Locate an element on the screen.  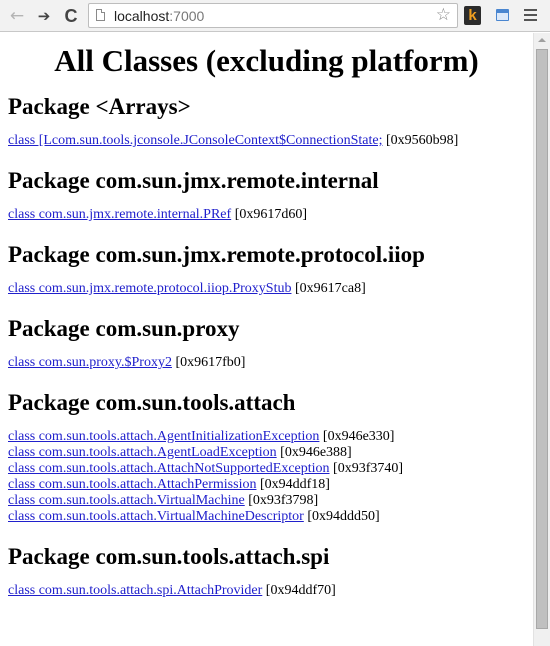
class-address: [0x94ddd50] is located at coordinates (343, 516).